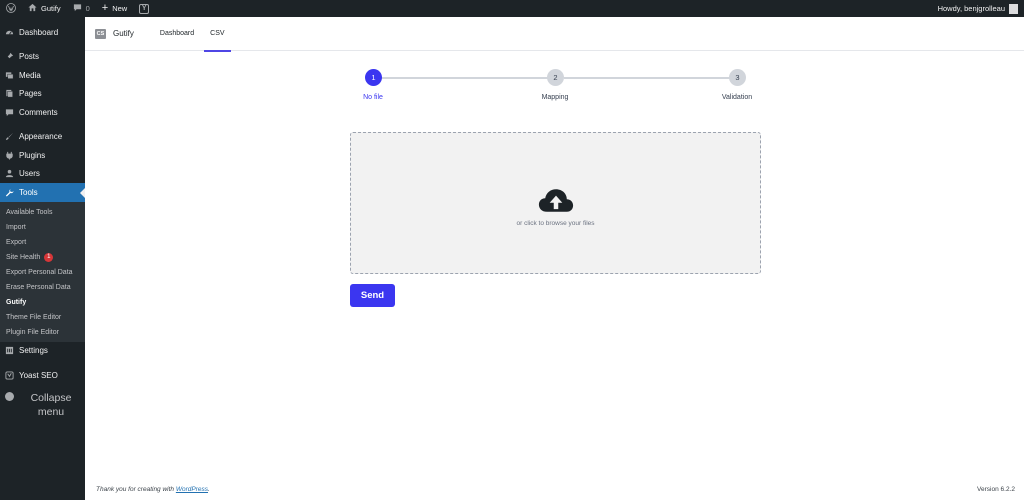 This screenshot has width=1024, height=500. I want to click on step-2-indicator: 2, so click(555, 77).